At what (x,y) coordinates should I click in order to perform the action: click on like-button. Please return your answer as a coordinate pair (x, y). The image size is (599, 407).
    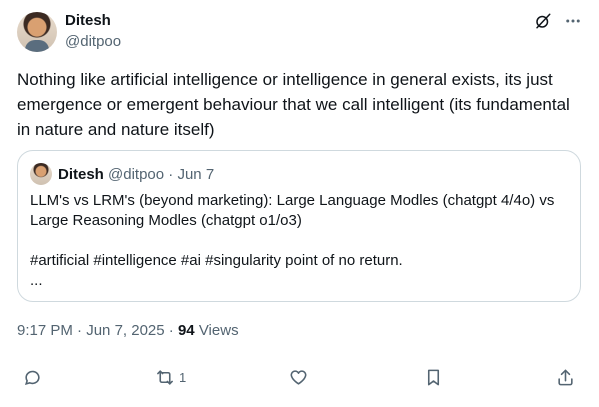
    Looking at the image, I should click on (300, 377).